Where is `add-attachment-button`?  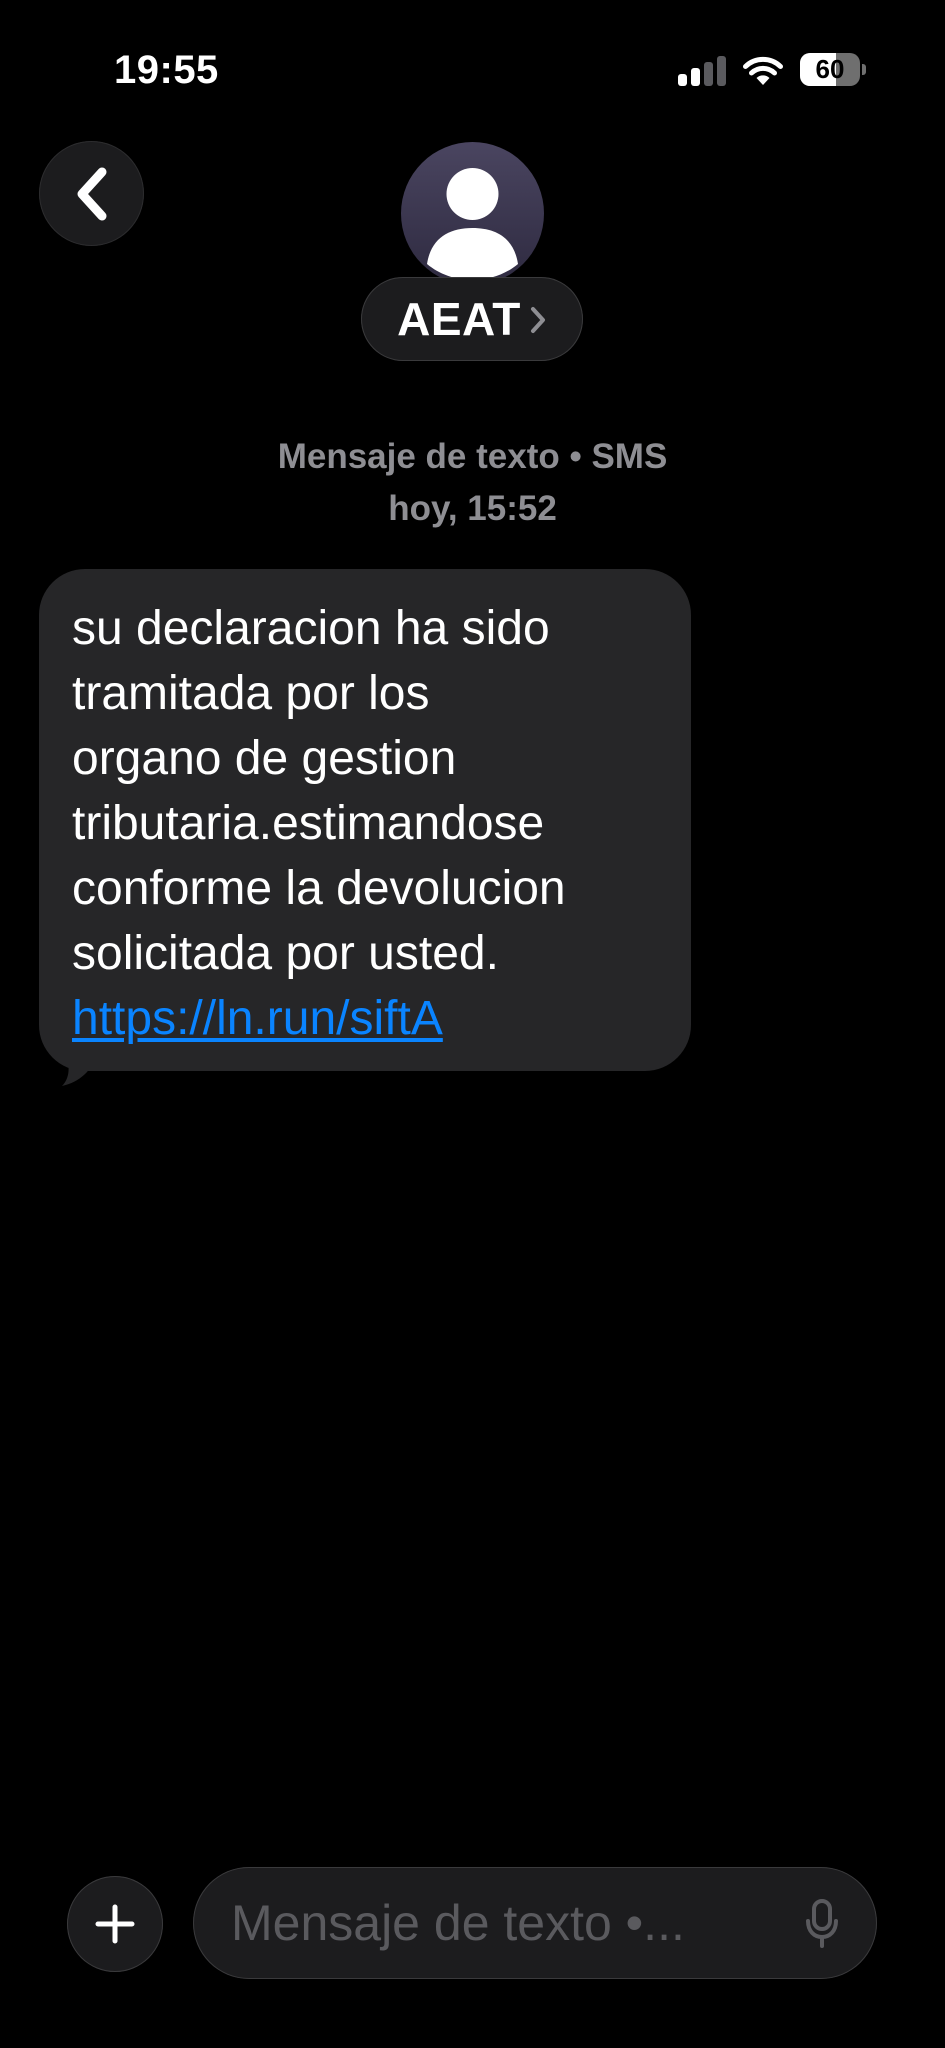
add-attachment-button is located at coordinates (115, 1924).